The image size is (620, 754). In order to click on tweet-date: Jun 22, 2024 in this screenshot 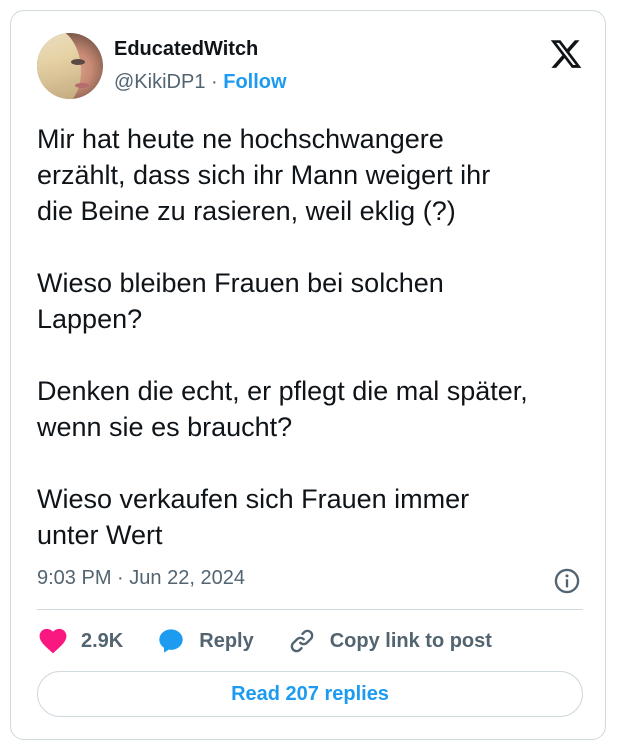, I will do `click(187, 578)`.